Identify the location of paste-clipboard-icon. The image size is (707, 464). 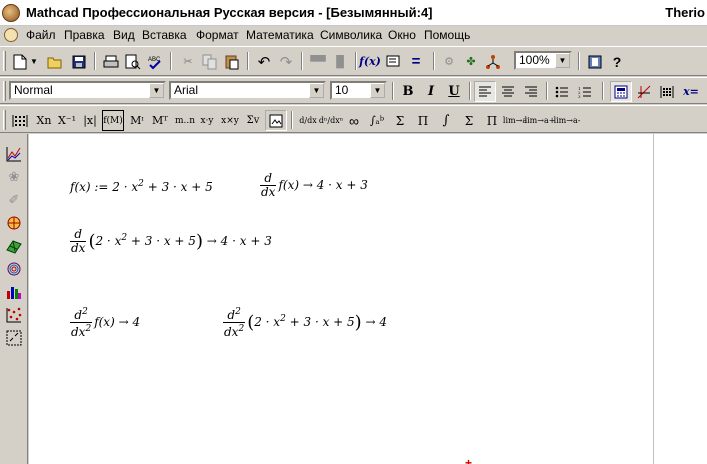
(232, 61).